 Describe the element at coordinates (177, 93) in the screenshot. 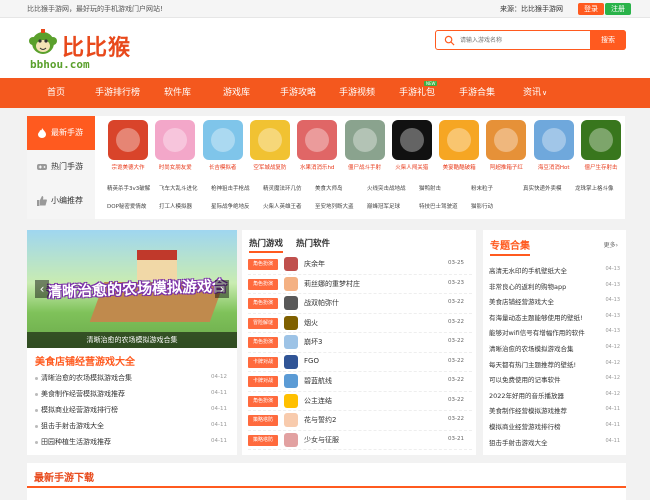

I see `nav-item-software: 软件库` at that location.